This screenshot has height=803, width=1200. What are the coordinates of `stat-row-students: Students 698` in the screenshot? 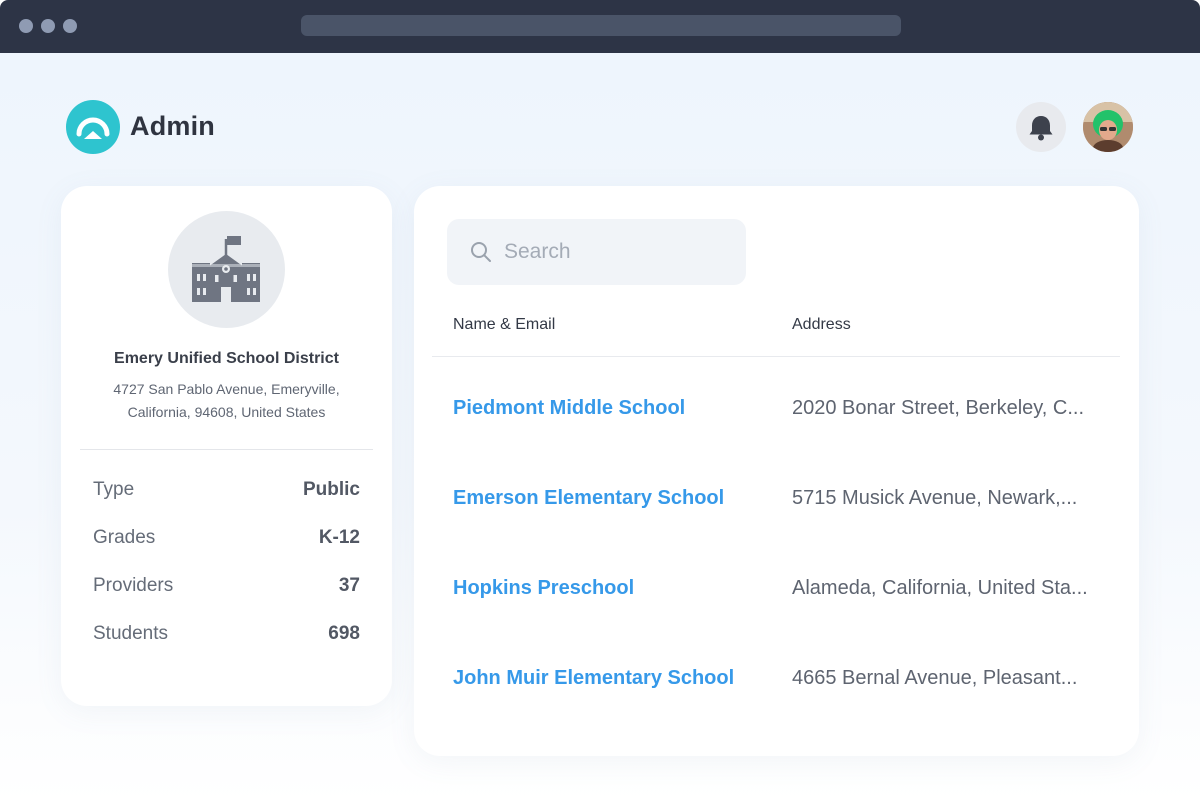 It's located at (226, 634).